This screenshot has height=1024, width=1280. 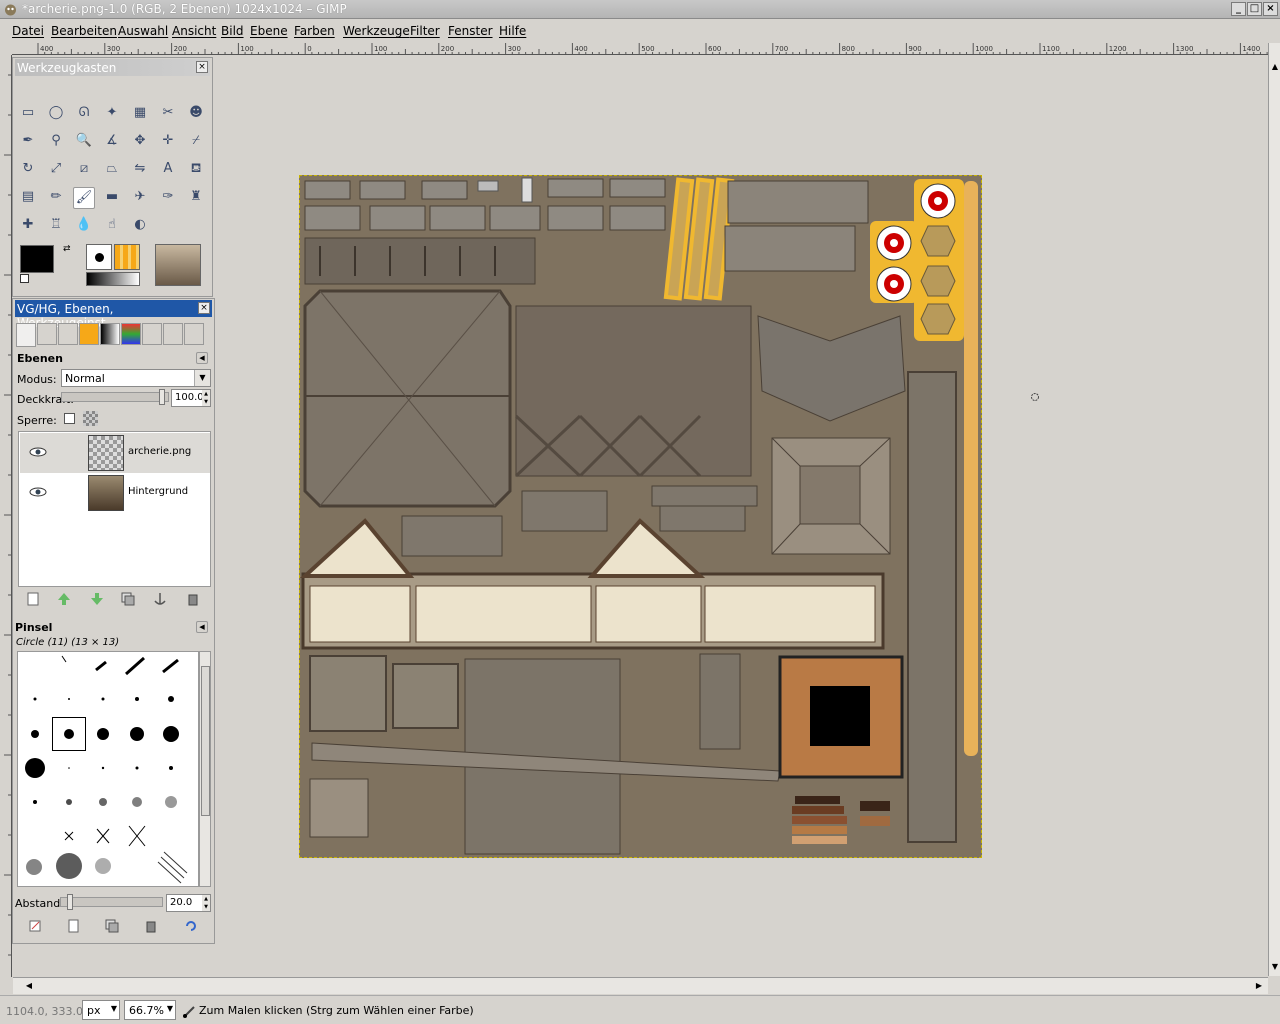 I want to click on new-layer-icon, so click(x=33, y=599).